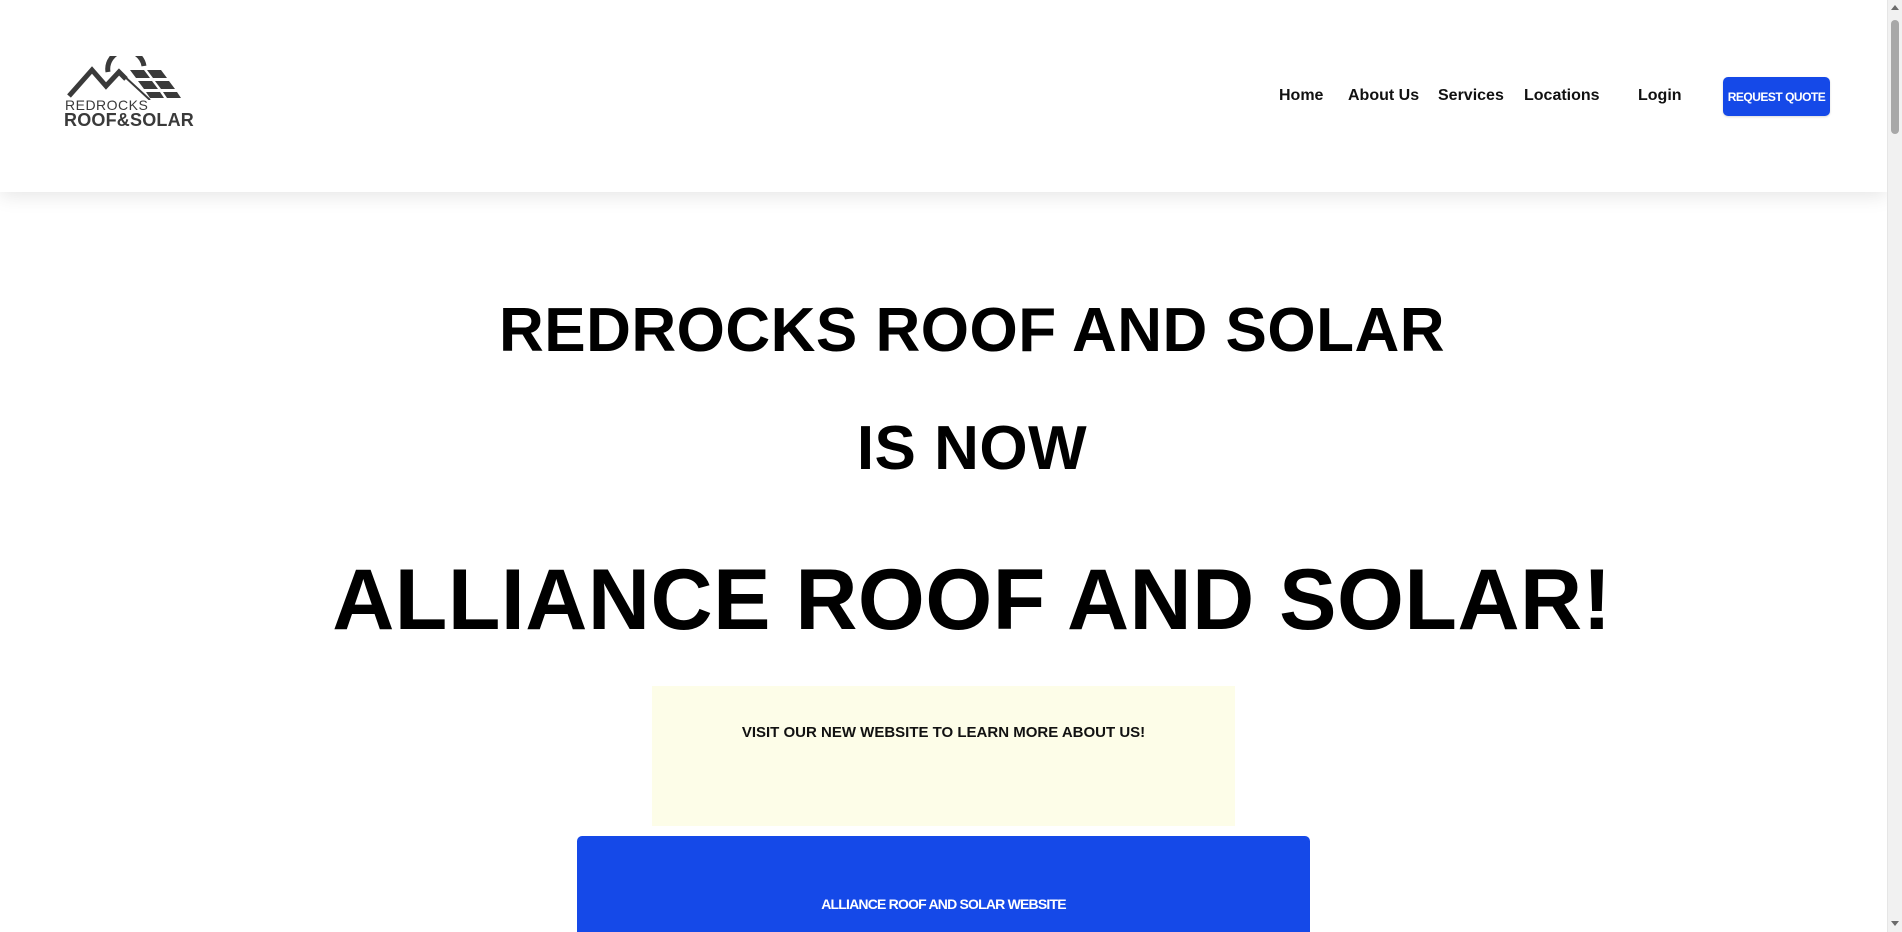 This screenshot has width=1902, height=932. Describe the element at coordinates (1895, 7) in the screenshot. I see `scroll-up-arrow-icon` at that location.